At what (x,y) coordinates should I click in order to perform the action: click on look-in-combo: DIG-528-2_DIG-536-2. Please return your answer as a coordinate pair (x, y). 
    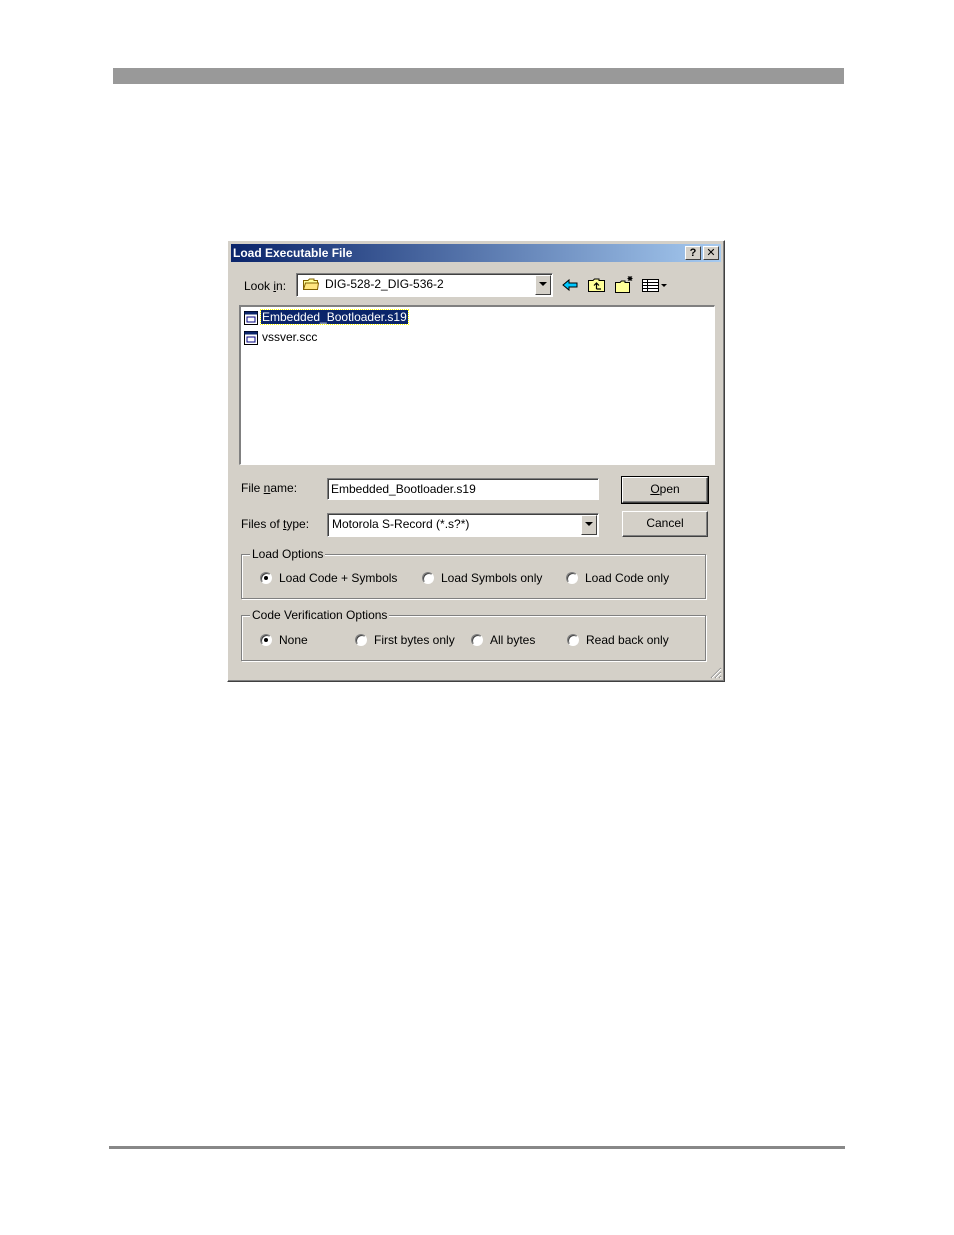
    Looking at the image, I should click on (424, 285).